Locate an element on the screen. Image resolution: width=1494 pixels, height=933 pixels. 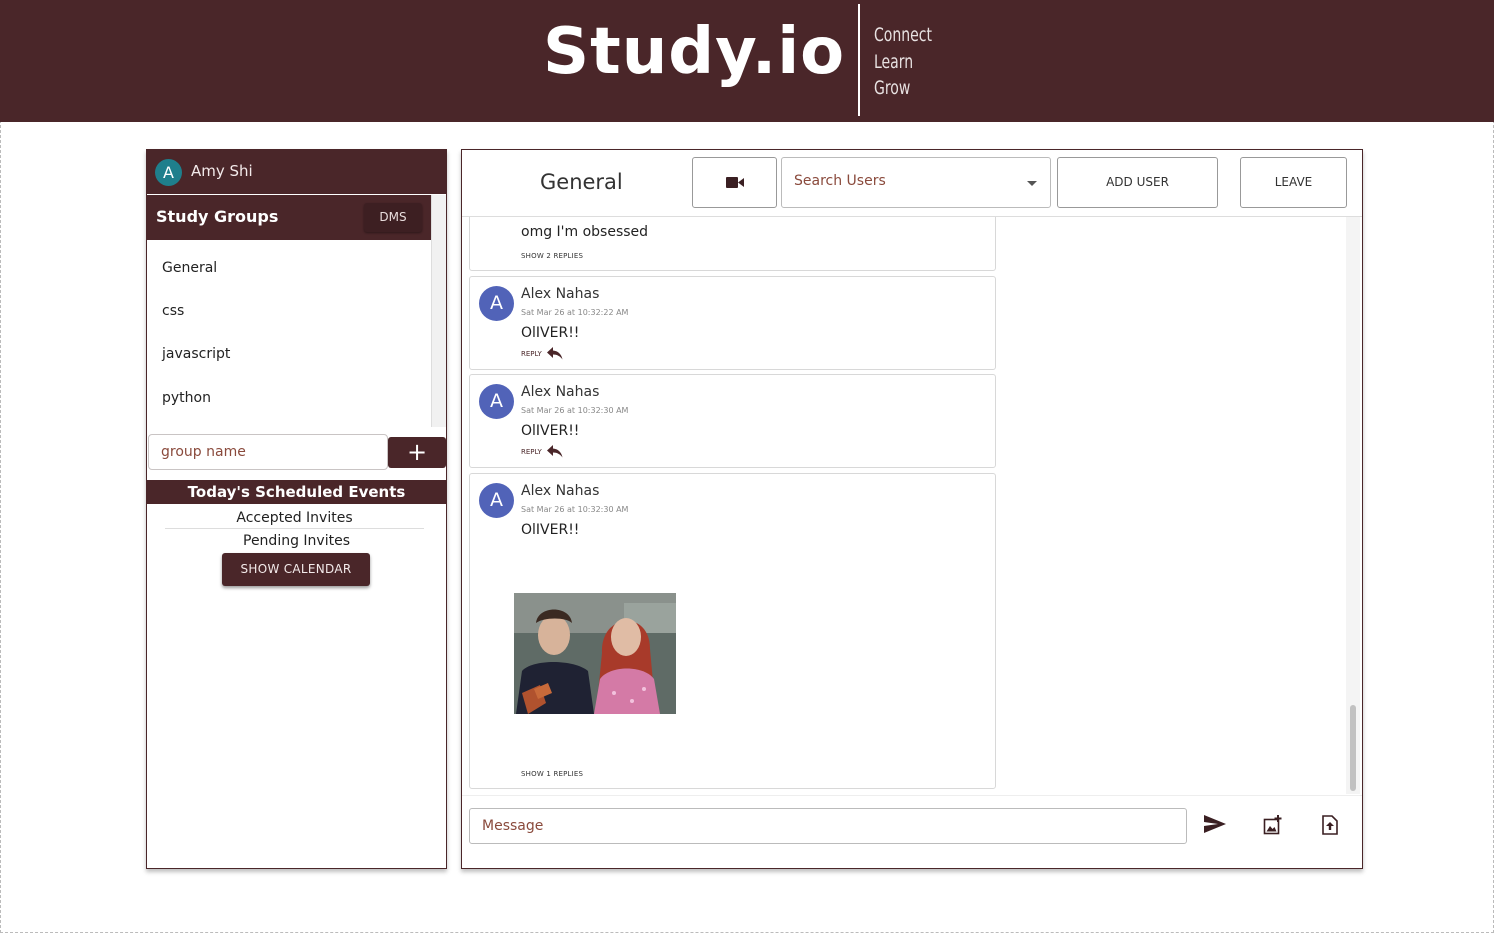
channel-title: General is located at coordinates (581, 182).